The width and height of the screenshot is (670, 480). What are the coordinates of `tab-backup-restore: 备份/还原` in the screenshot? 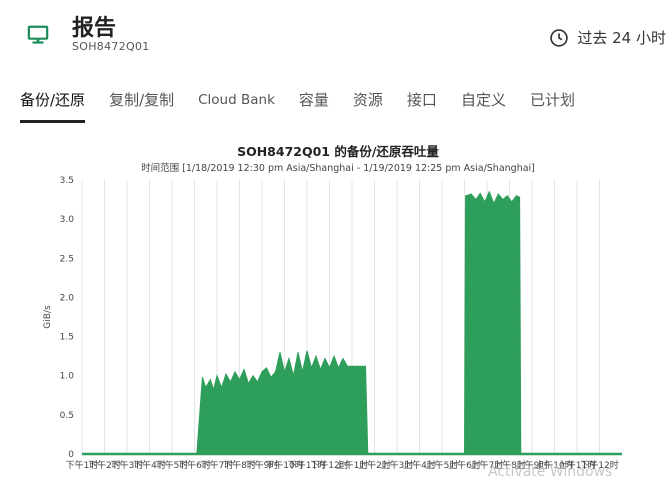 It's located at (53, 105).